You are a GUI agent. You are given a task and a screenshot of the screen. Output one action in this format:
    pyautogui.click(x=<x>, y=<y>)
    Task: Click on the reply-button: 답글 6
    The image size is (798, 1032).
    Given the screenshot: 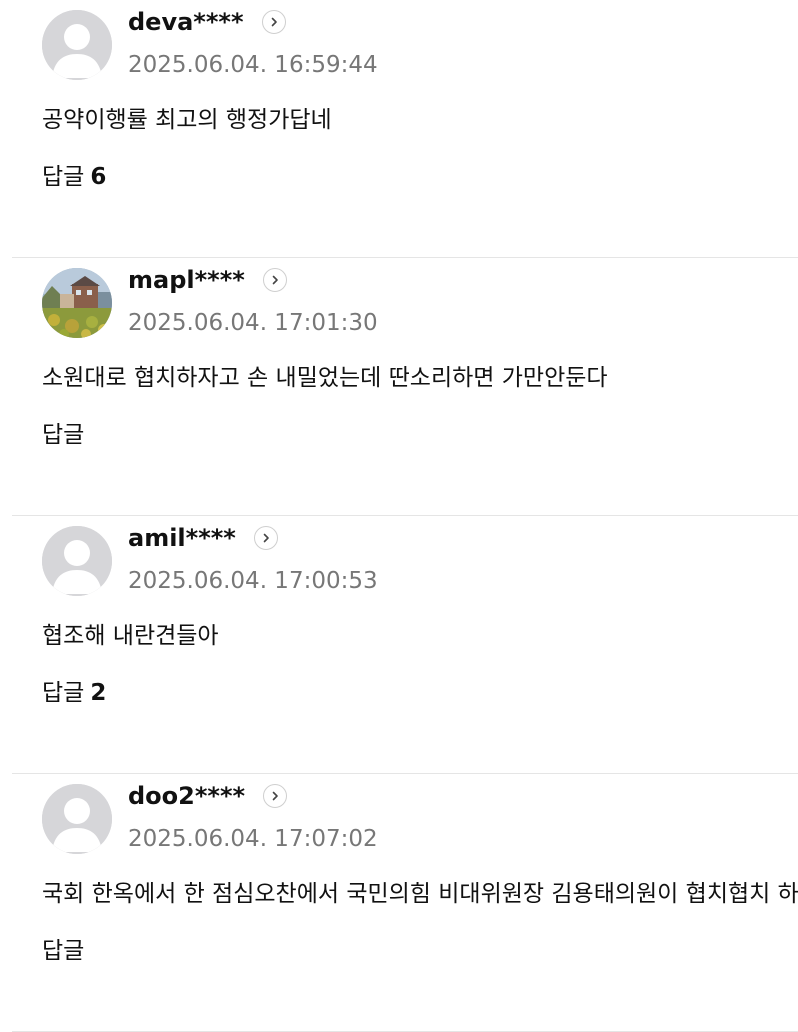 What is the action you would take?
    pyautogui.click(x=74, y=177)
    